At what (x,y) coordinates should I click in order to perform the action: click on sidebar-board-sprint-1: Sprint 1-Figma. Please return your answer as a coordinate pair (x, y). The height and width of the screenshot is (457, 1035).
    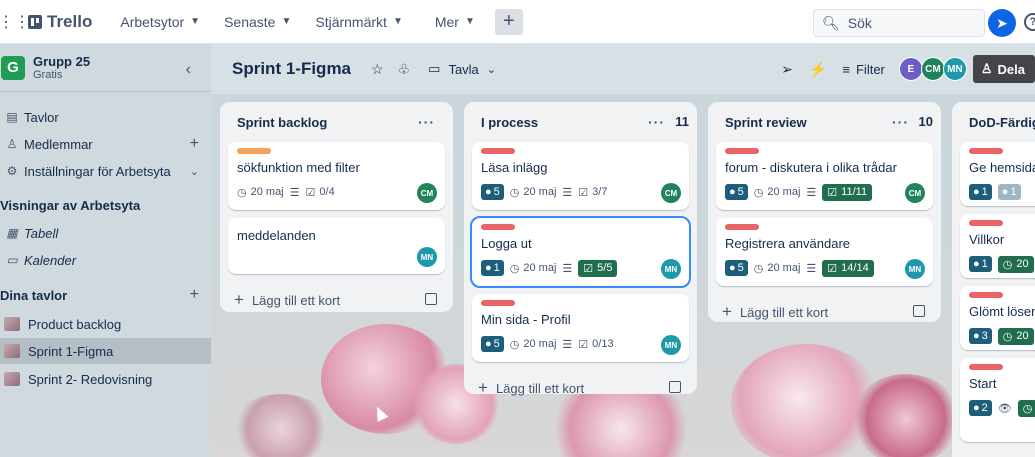
    Looking at the image, I should click on (105, 351).